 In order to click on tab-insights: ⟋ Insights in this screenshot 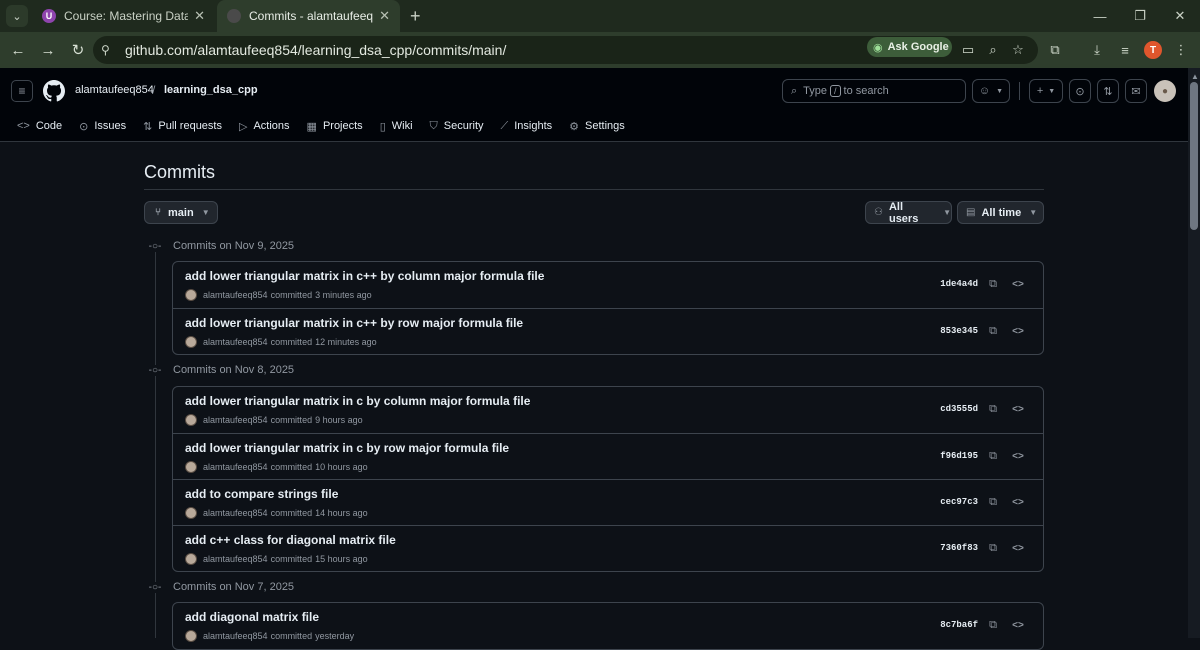, I will do `click(527, 126)`.